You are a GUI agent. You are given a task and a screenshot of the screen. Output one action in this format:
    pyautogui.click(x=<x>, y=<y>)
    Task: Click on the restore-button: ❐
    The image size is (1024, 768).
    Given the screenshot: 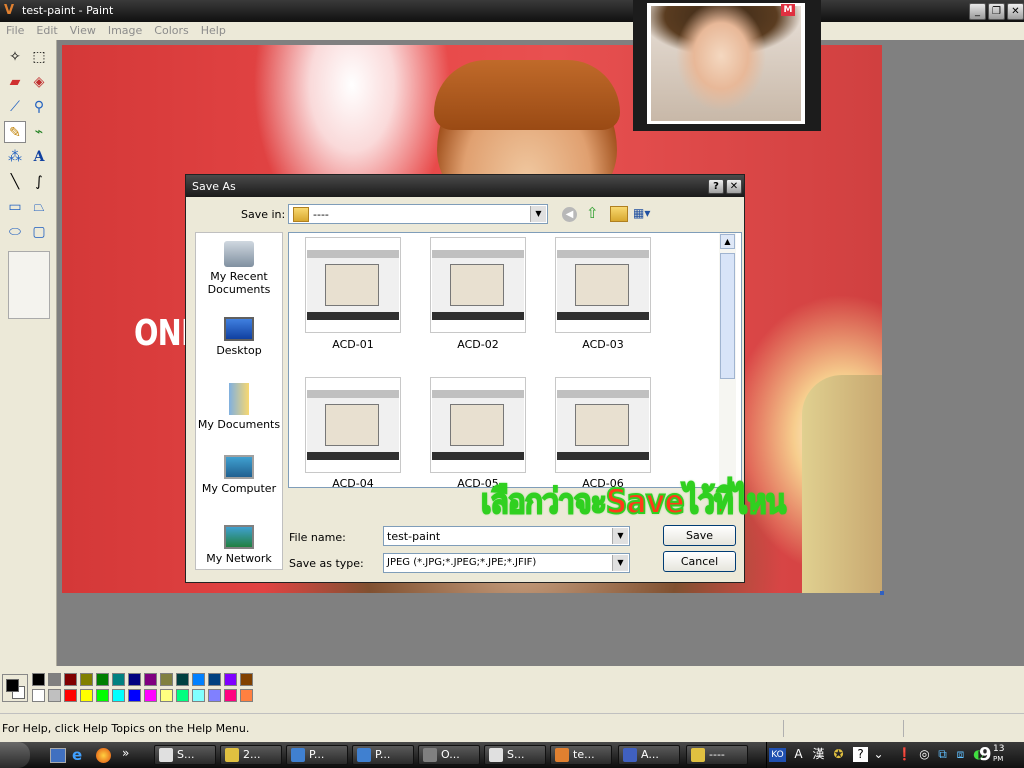 What is the action you would take?
    pyautogui.click(x=996, y=11)
    